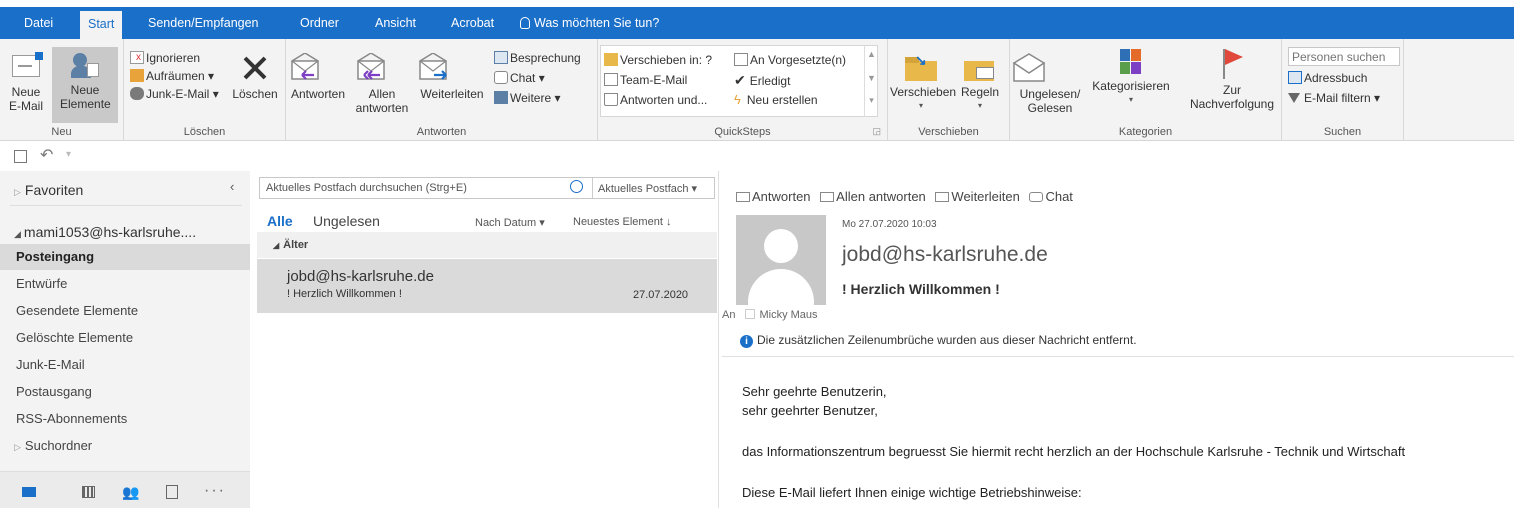  Describe the element at coordinates (782, 100) in the screenshot. I see `quickstep-create-label: Neu erstellen` at that location.